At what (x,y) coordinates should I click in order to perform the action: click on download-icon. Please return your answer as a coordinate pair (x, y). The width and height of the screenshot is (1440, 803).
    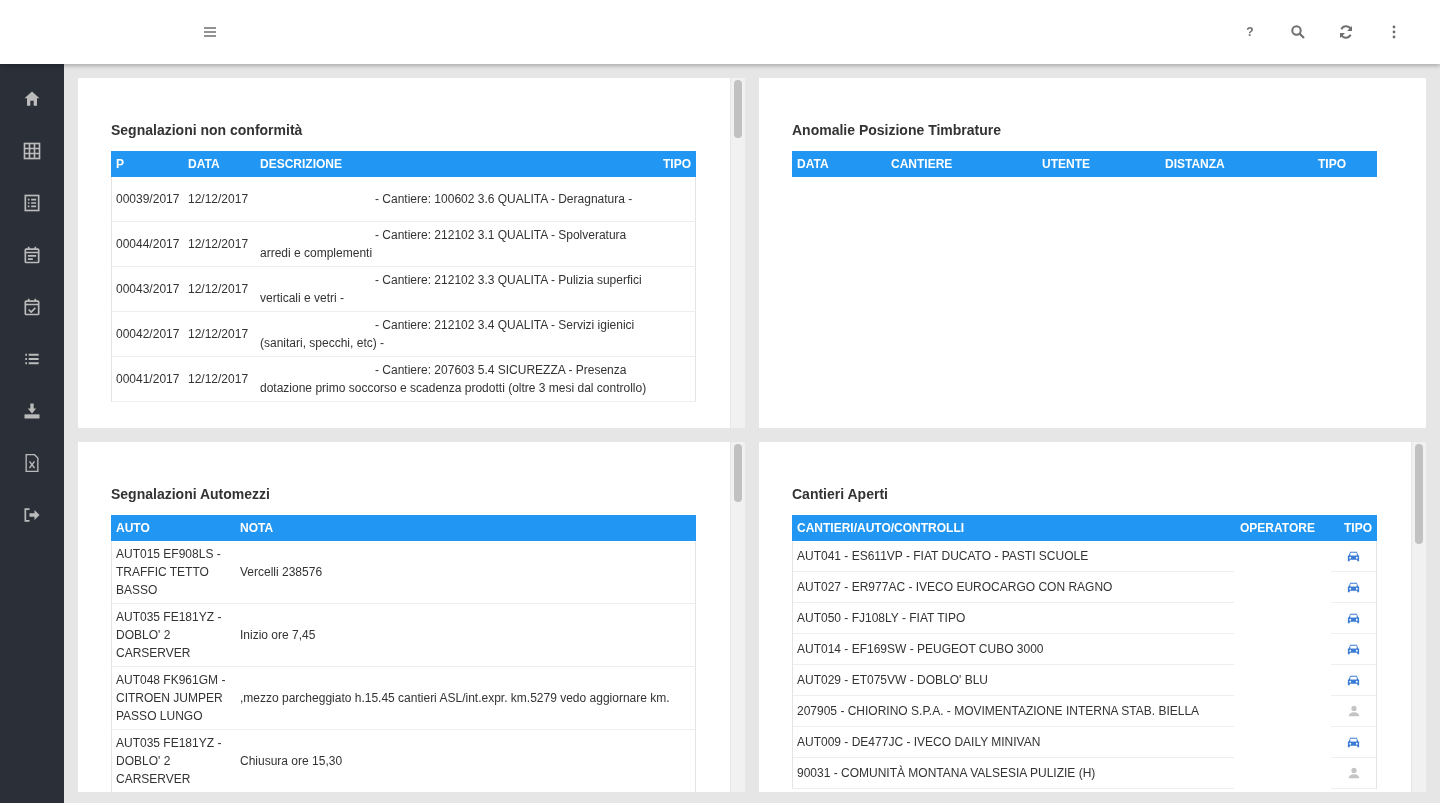
    Looking at the image, I should click on (32, 411).